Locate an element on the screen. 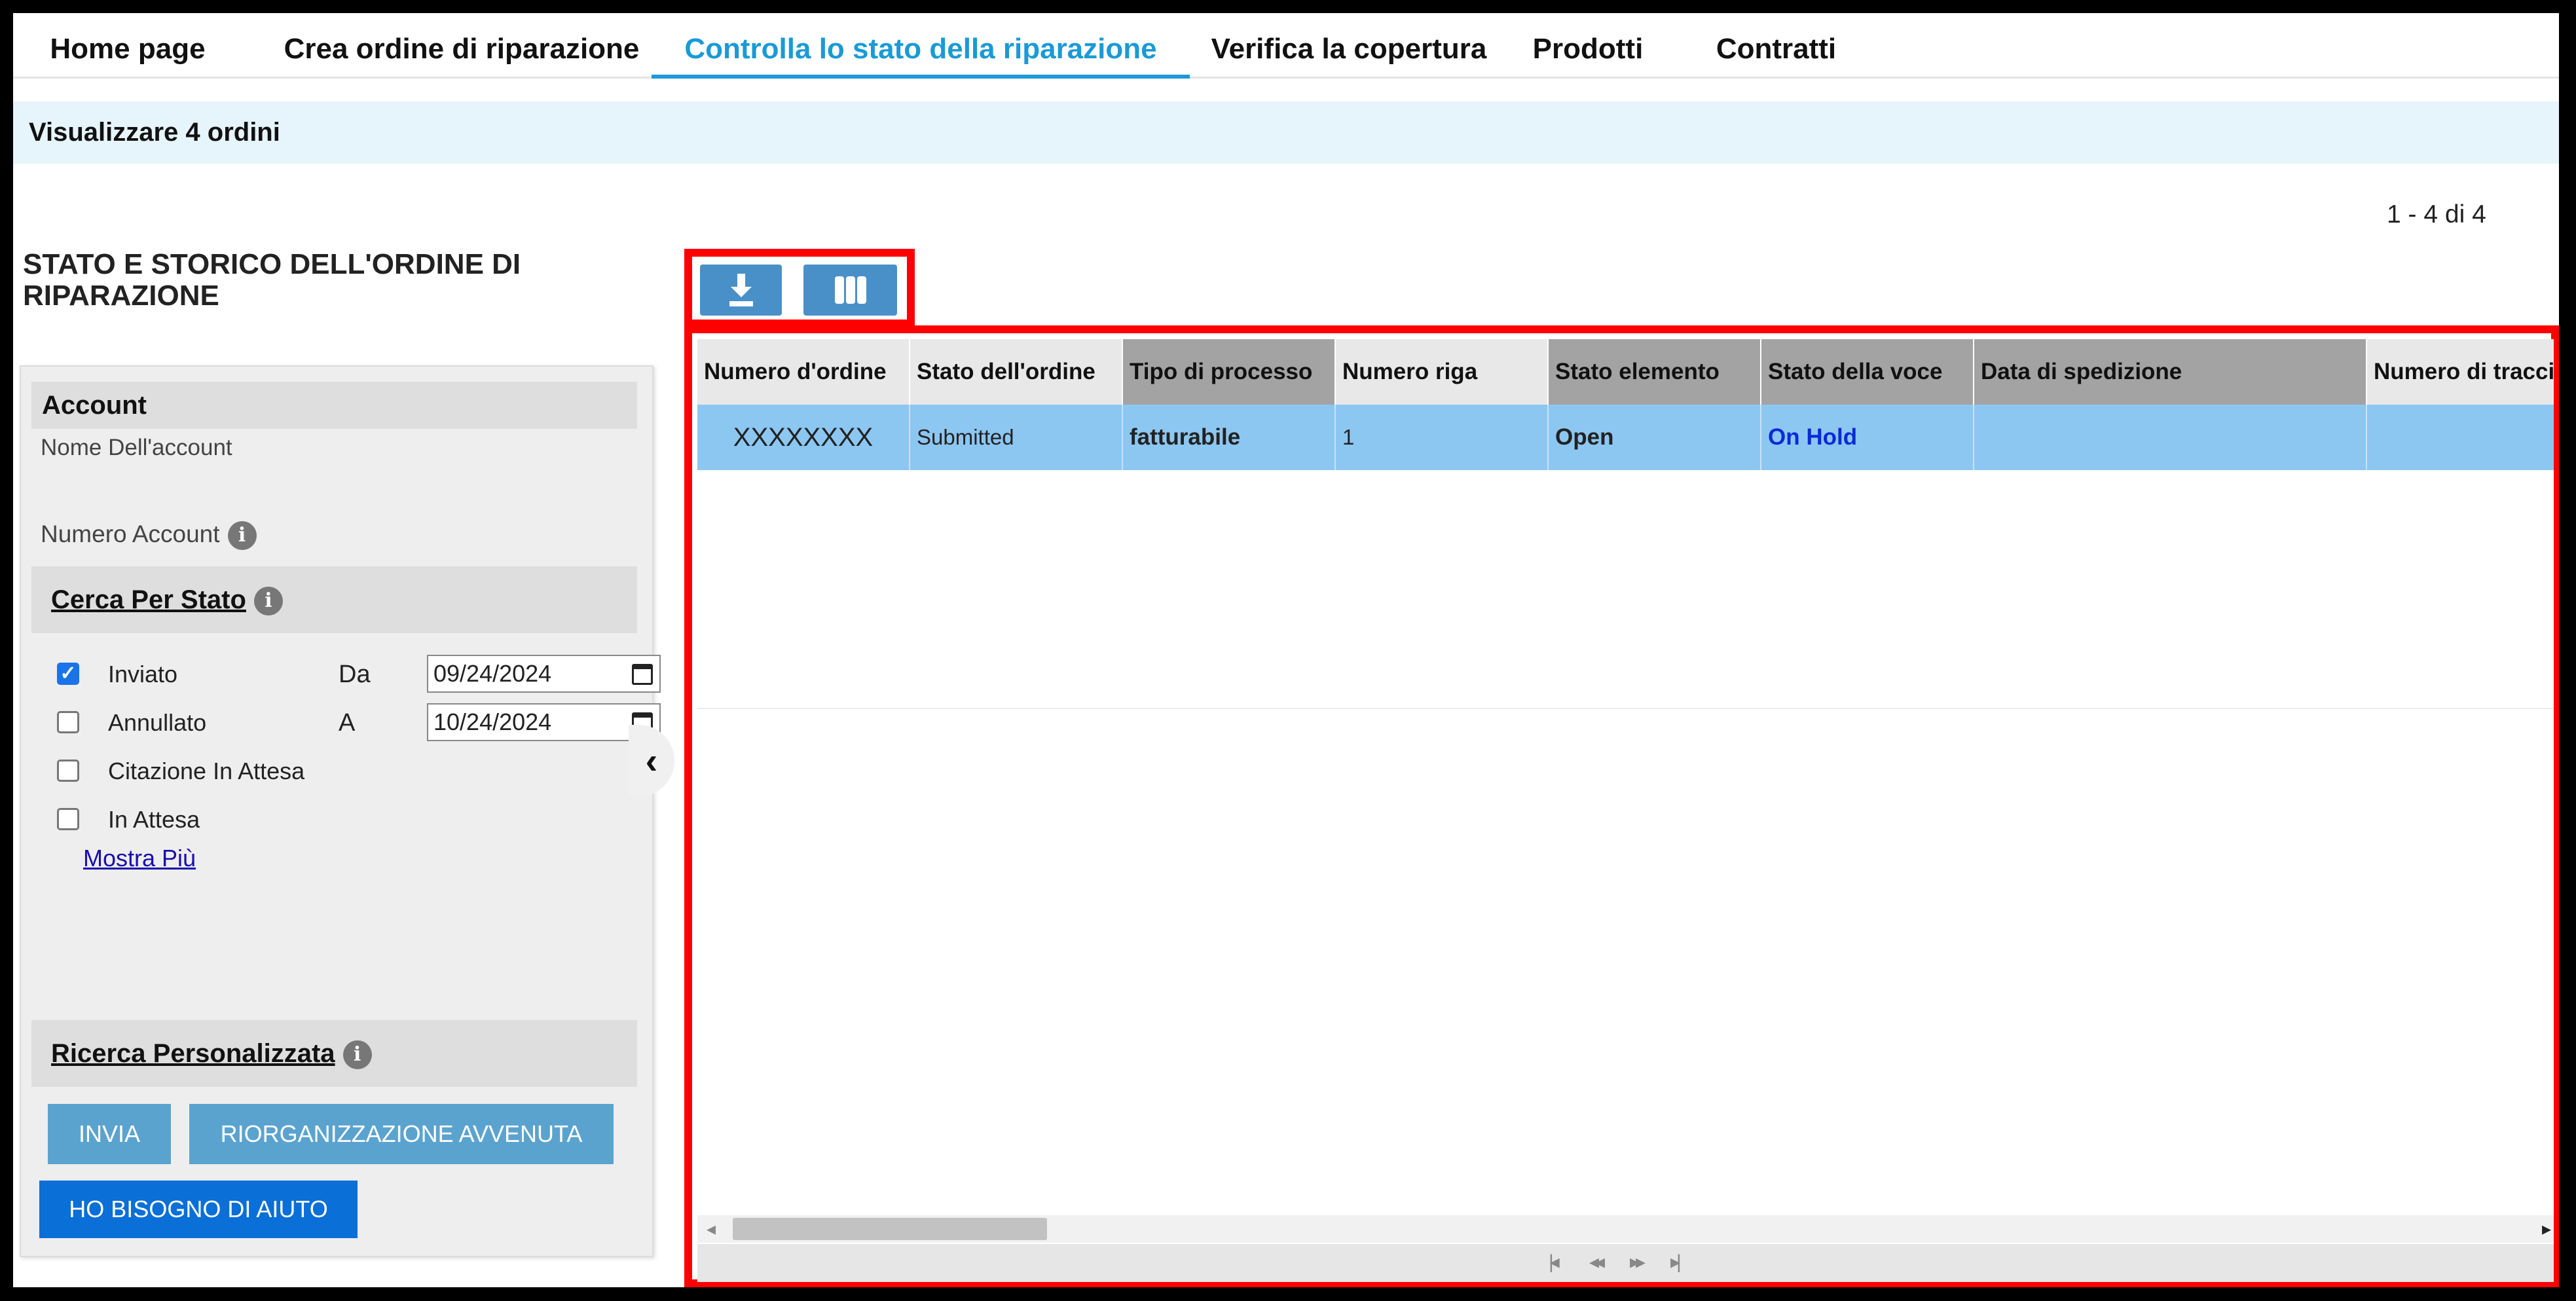 This screenshot has height=1301, width=2576. checkbox-inviato: ✓ is located at coordinates (68, 674).